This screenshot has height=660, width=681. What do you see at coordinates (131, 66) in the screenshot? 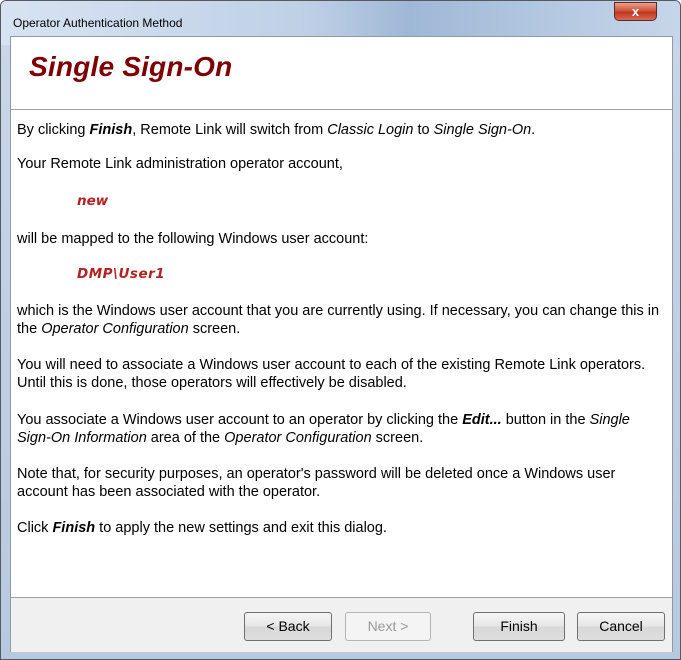
I see `page-title: Single Sign-On` at bounding box center [131, 66].